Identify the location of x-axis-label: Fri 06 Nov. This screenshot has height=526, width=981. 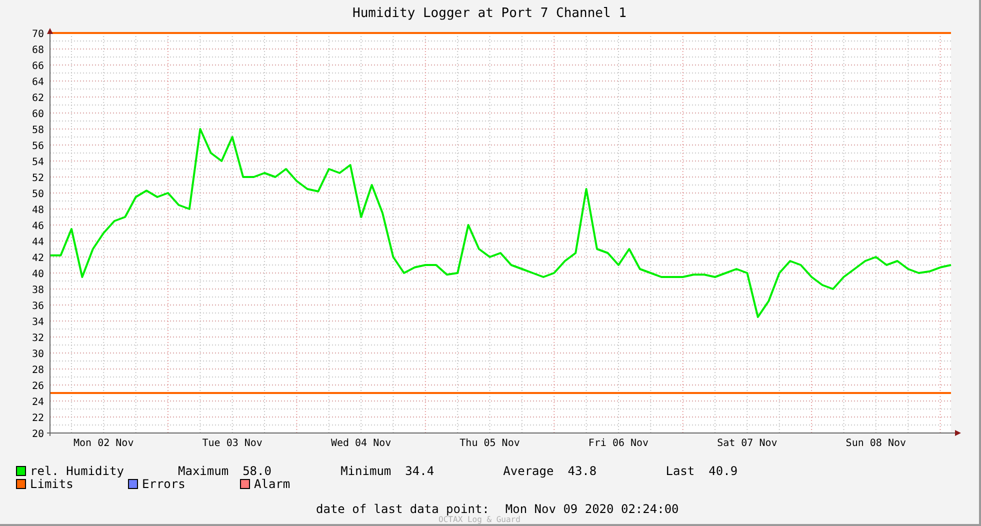
(618, 443).